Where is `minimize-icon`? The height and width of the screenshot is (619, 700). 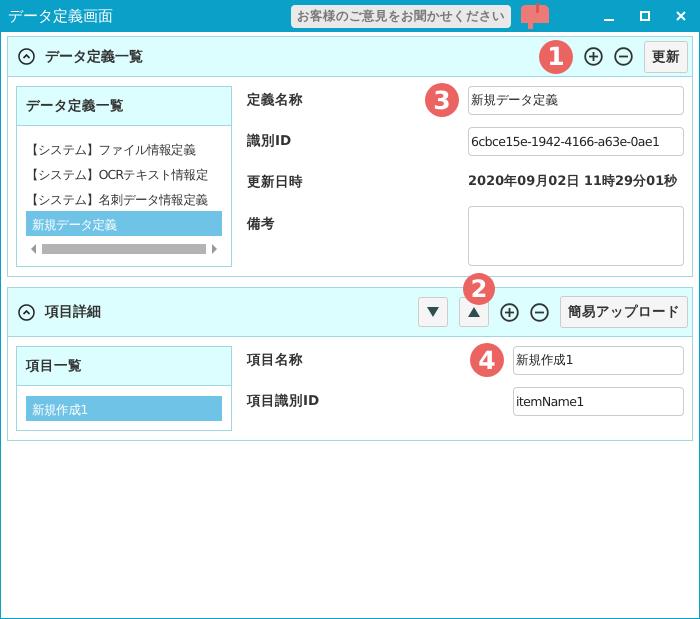 minimize-icon is located at coordinates (609, 20).